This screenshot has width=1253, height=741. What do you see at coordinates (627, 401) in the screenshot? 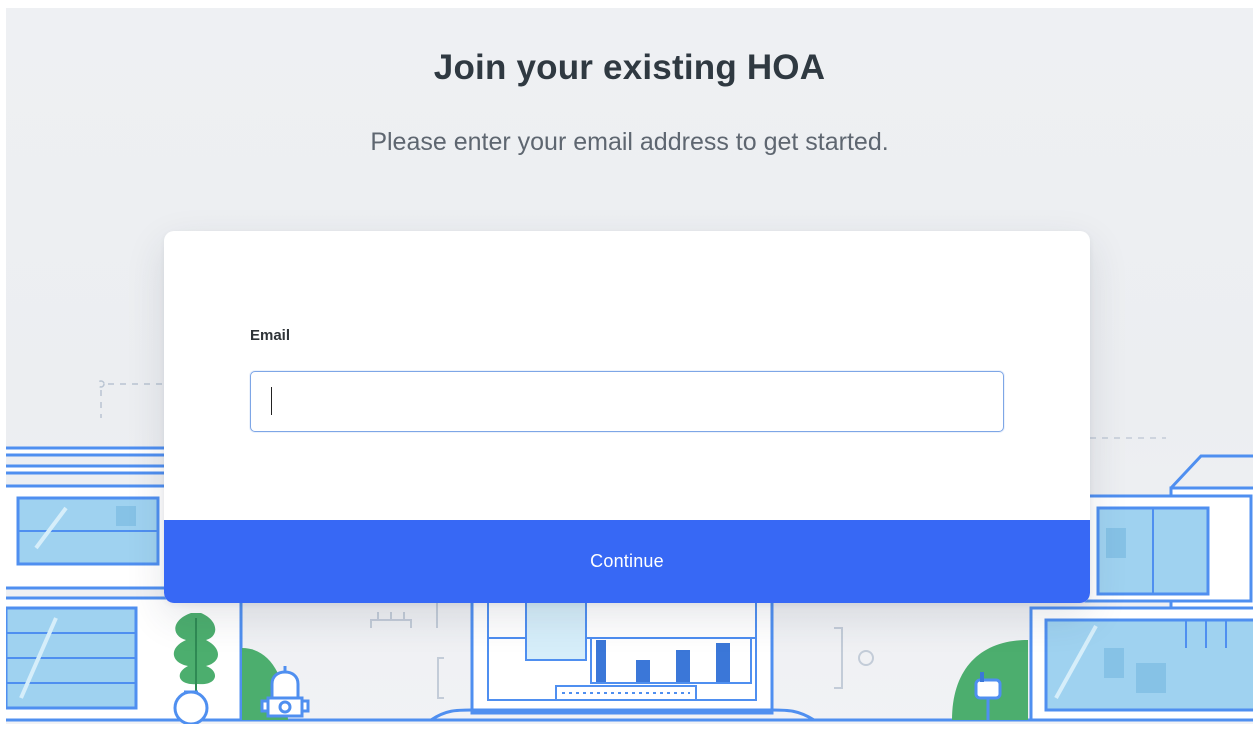
I see `email-input` at bounding box center [627, 401].